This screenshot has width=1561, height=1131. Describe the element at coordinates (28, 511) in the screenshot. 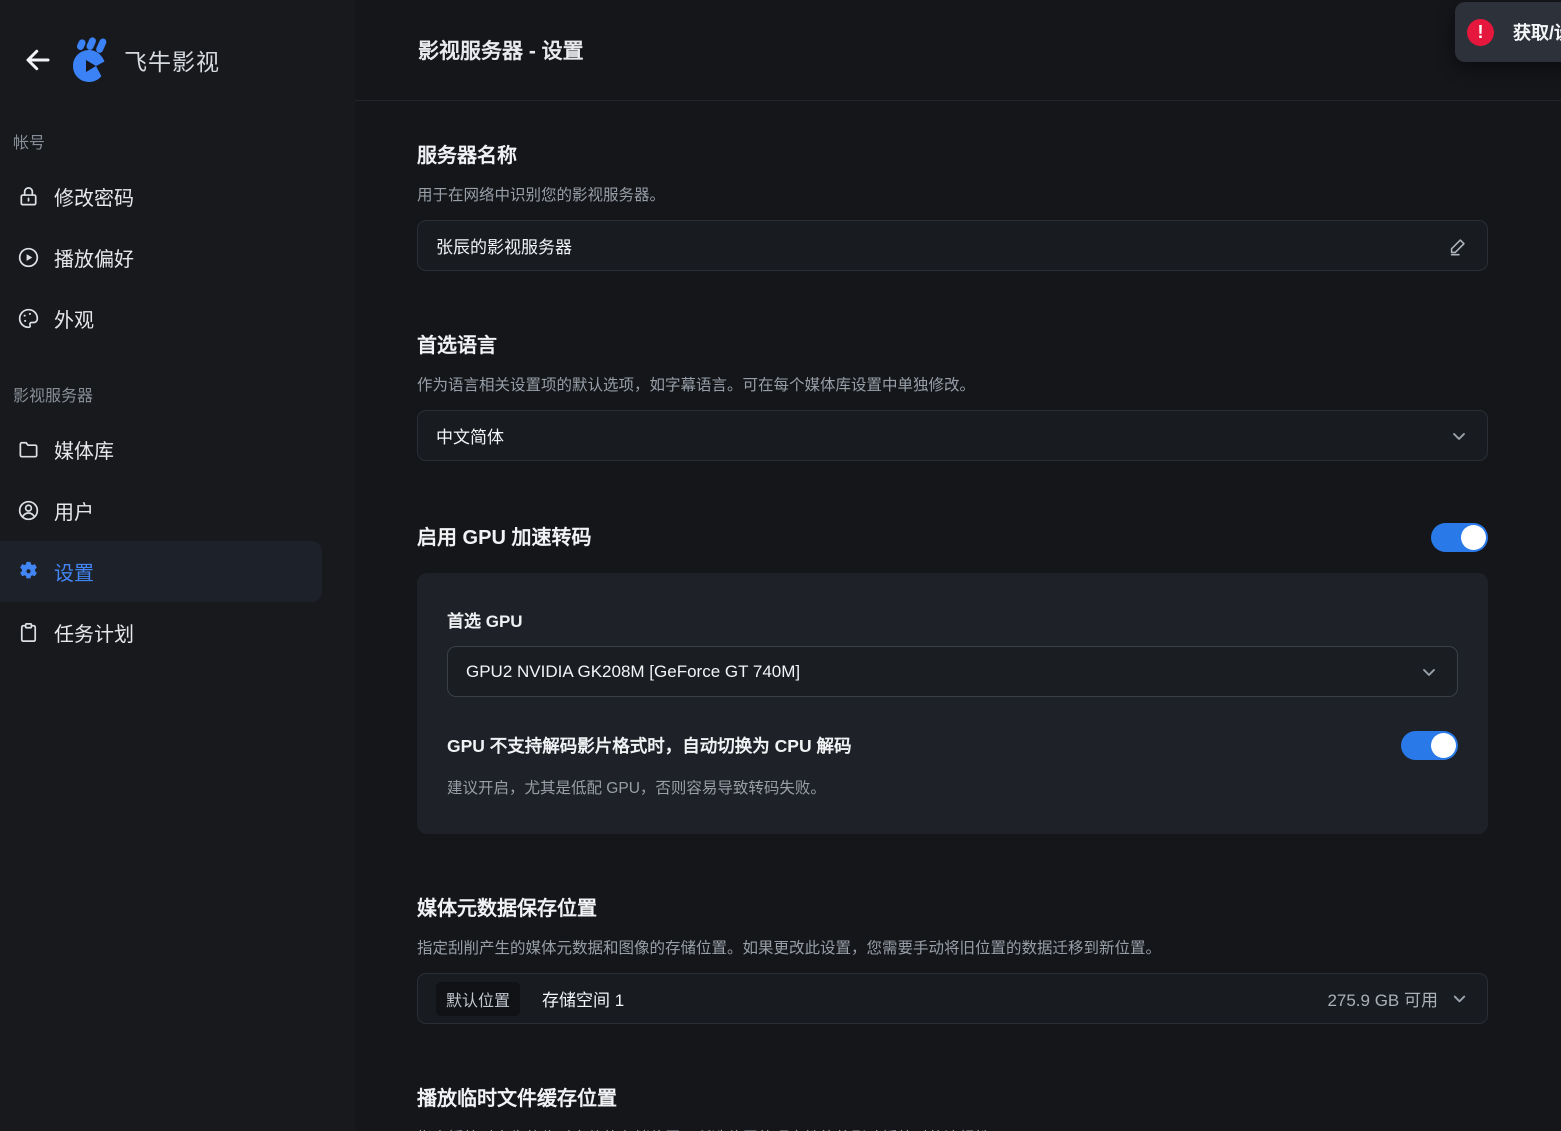

I see `user-circle-icon` at that location.